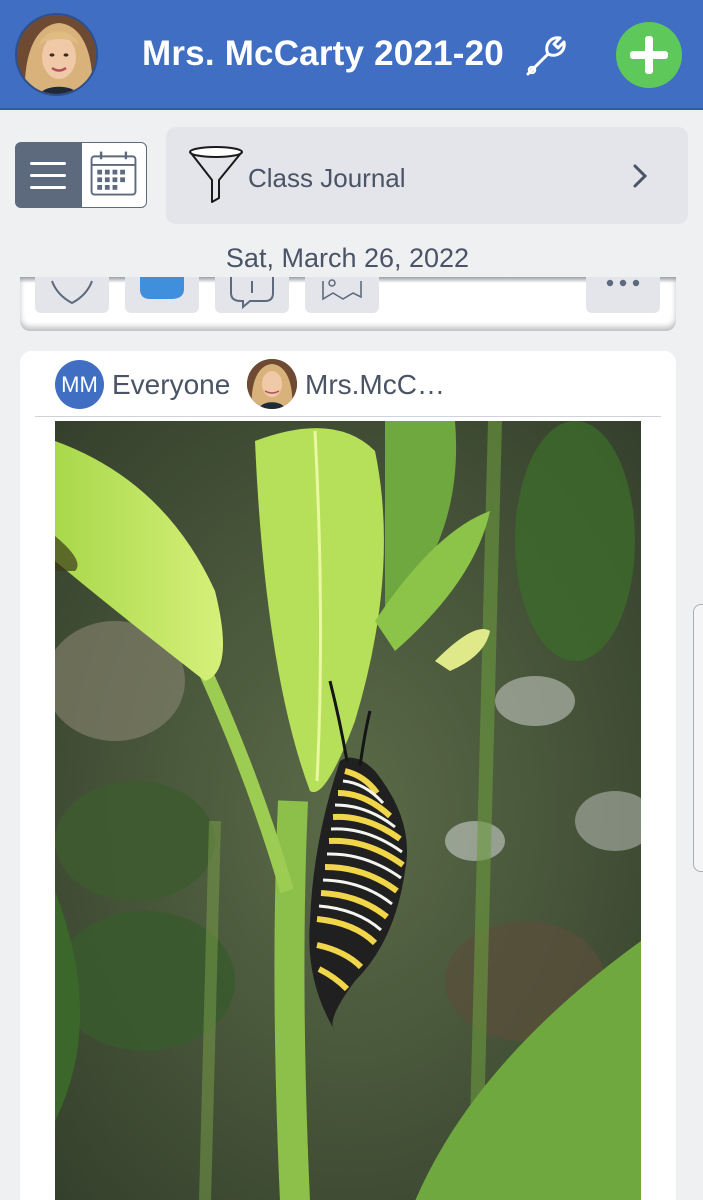 The image size is (703, 1200). Describe the element at coordinates (347, 258) in the screenshot. I see `feed-date: Sat, March 26, 2022` at that location.